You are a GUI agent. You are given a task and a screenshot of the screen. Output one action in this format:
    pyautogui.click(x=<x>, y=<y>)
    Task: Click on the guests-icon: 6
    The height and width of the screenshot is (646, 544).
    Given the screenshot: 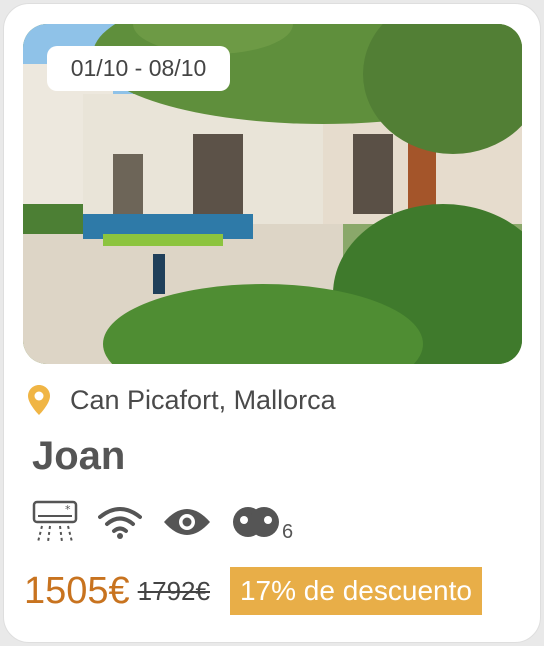 What is the action you would take?
    pyautogui.click(x=262, y=523)
    